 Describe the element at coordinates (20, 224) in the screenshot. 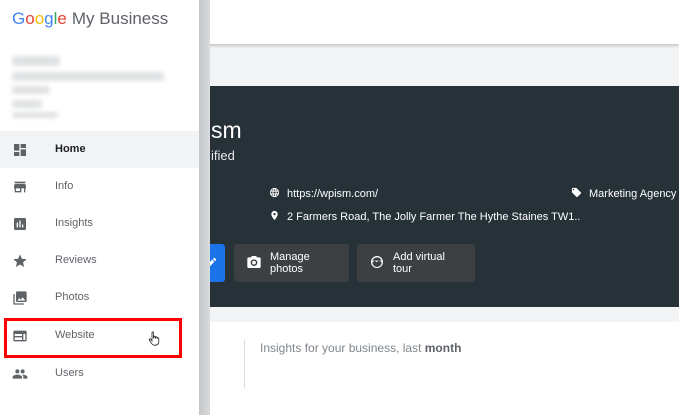

I see `insights-icon` at that location.